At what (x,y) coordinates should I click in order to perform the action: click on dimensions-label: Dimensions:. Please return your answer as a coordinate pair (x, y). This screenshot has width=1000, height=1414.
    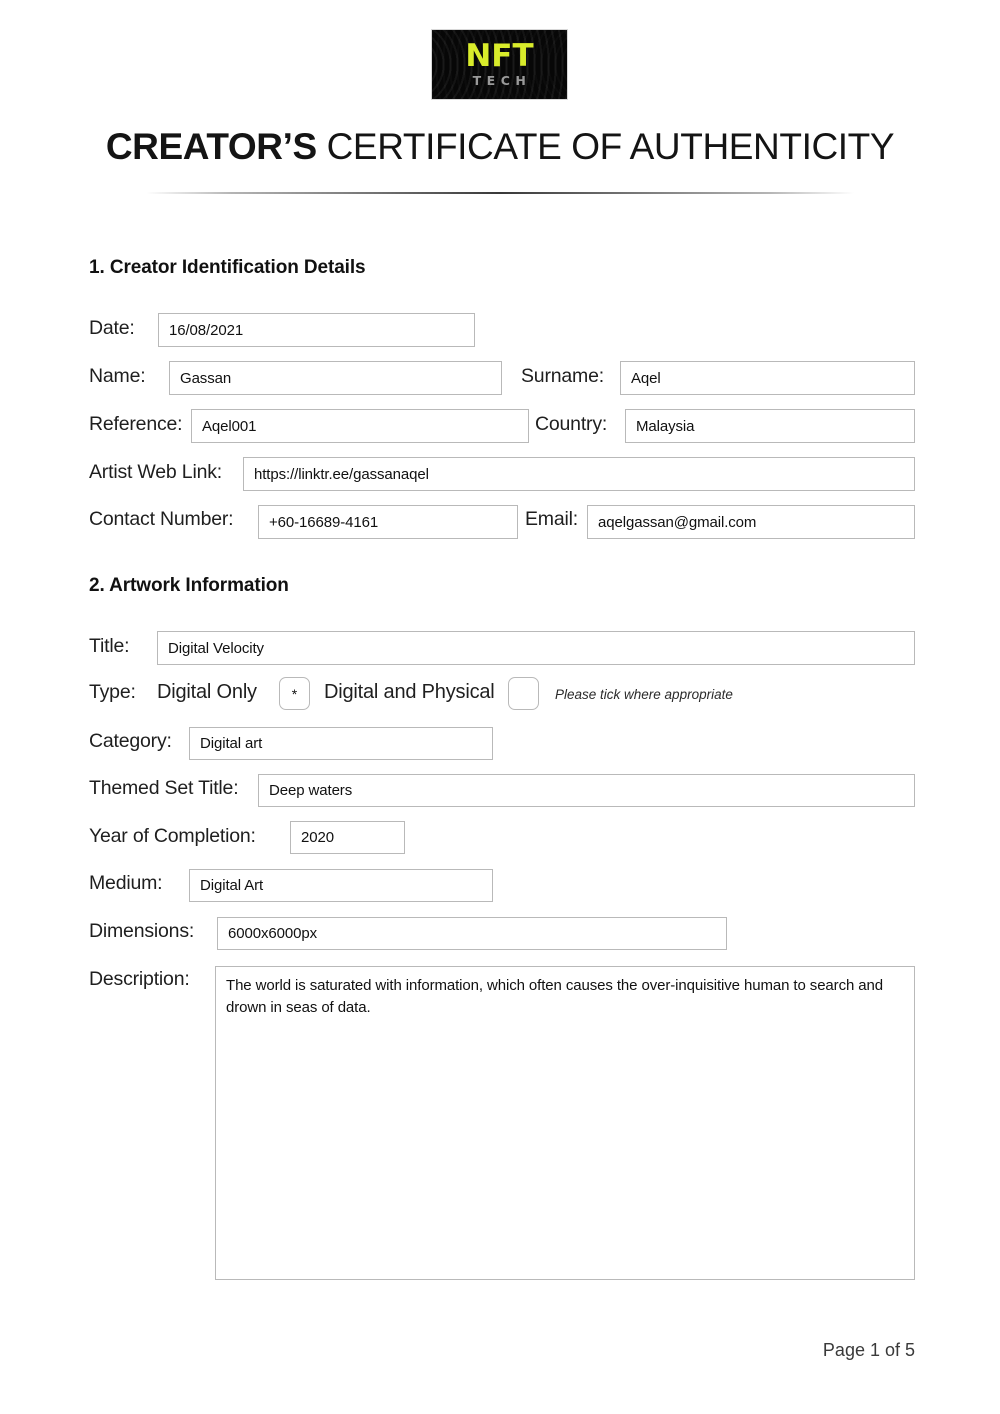
    Looking at the image, I should click on (142, 931).